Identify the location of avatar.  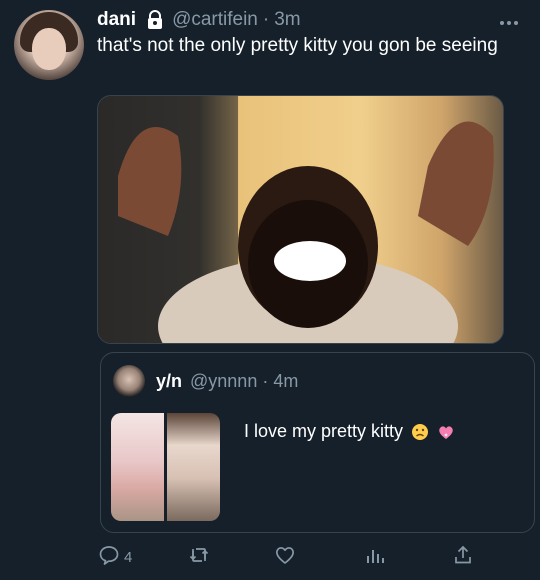
(49, 45).